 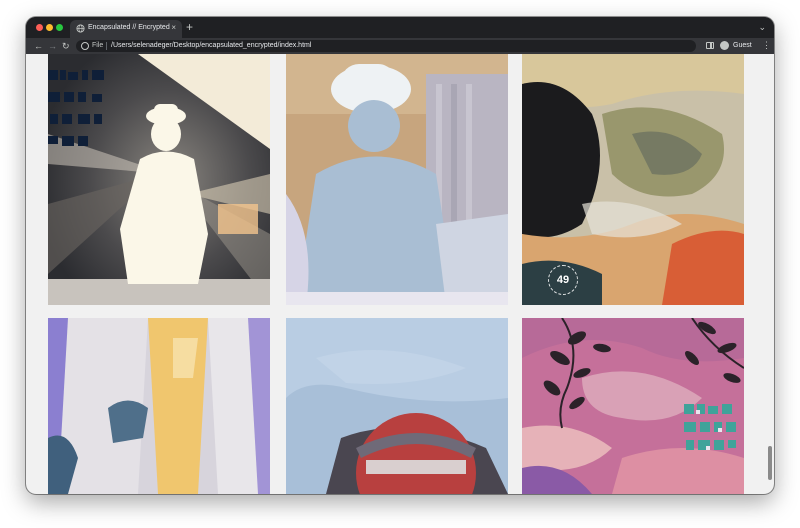 I want to click on tab-title: Encapsulated // Encrypted, so click(x=129, y=27).